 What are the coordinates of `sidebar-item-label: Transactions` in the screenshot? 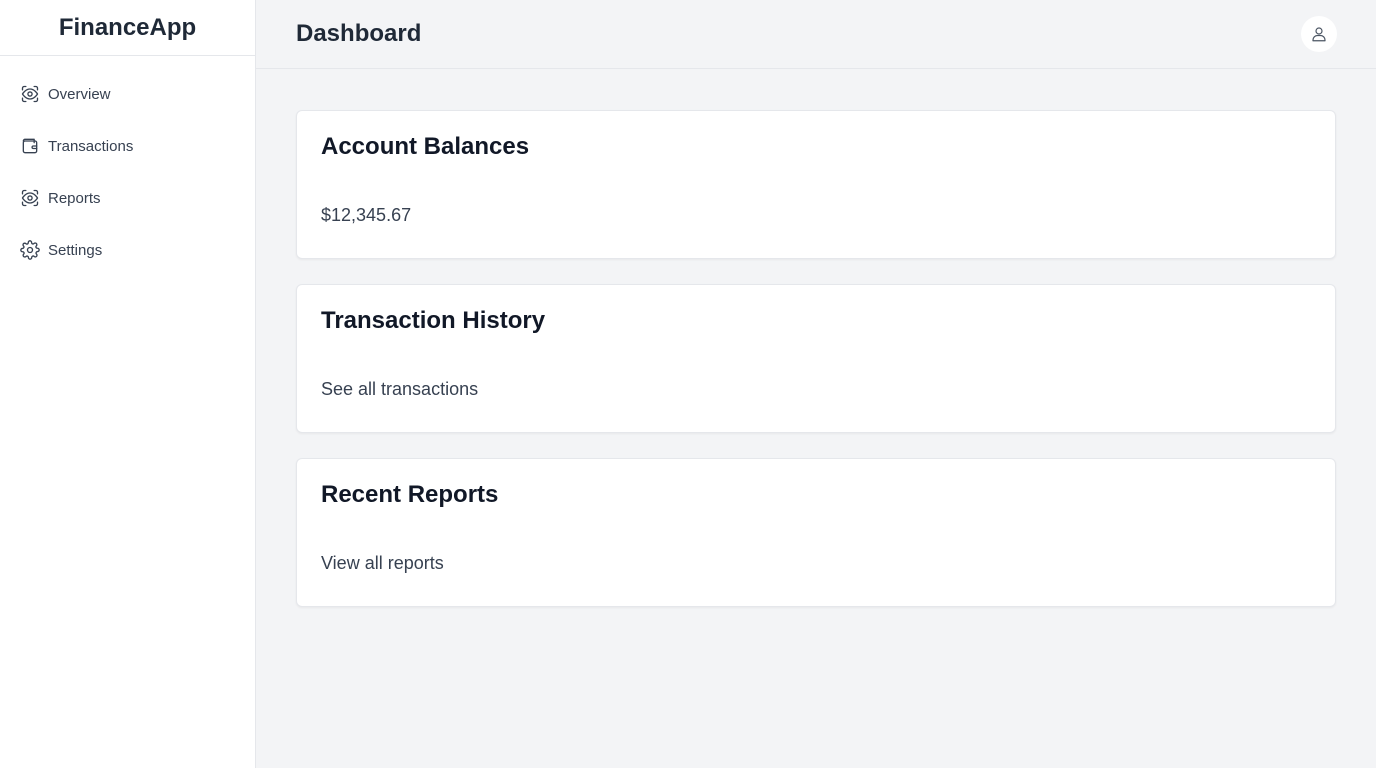 It's located at (91, 146).